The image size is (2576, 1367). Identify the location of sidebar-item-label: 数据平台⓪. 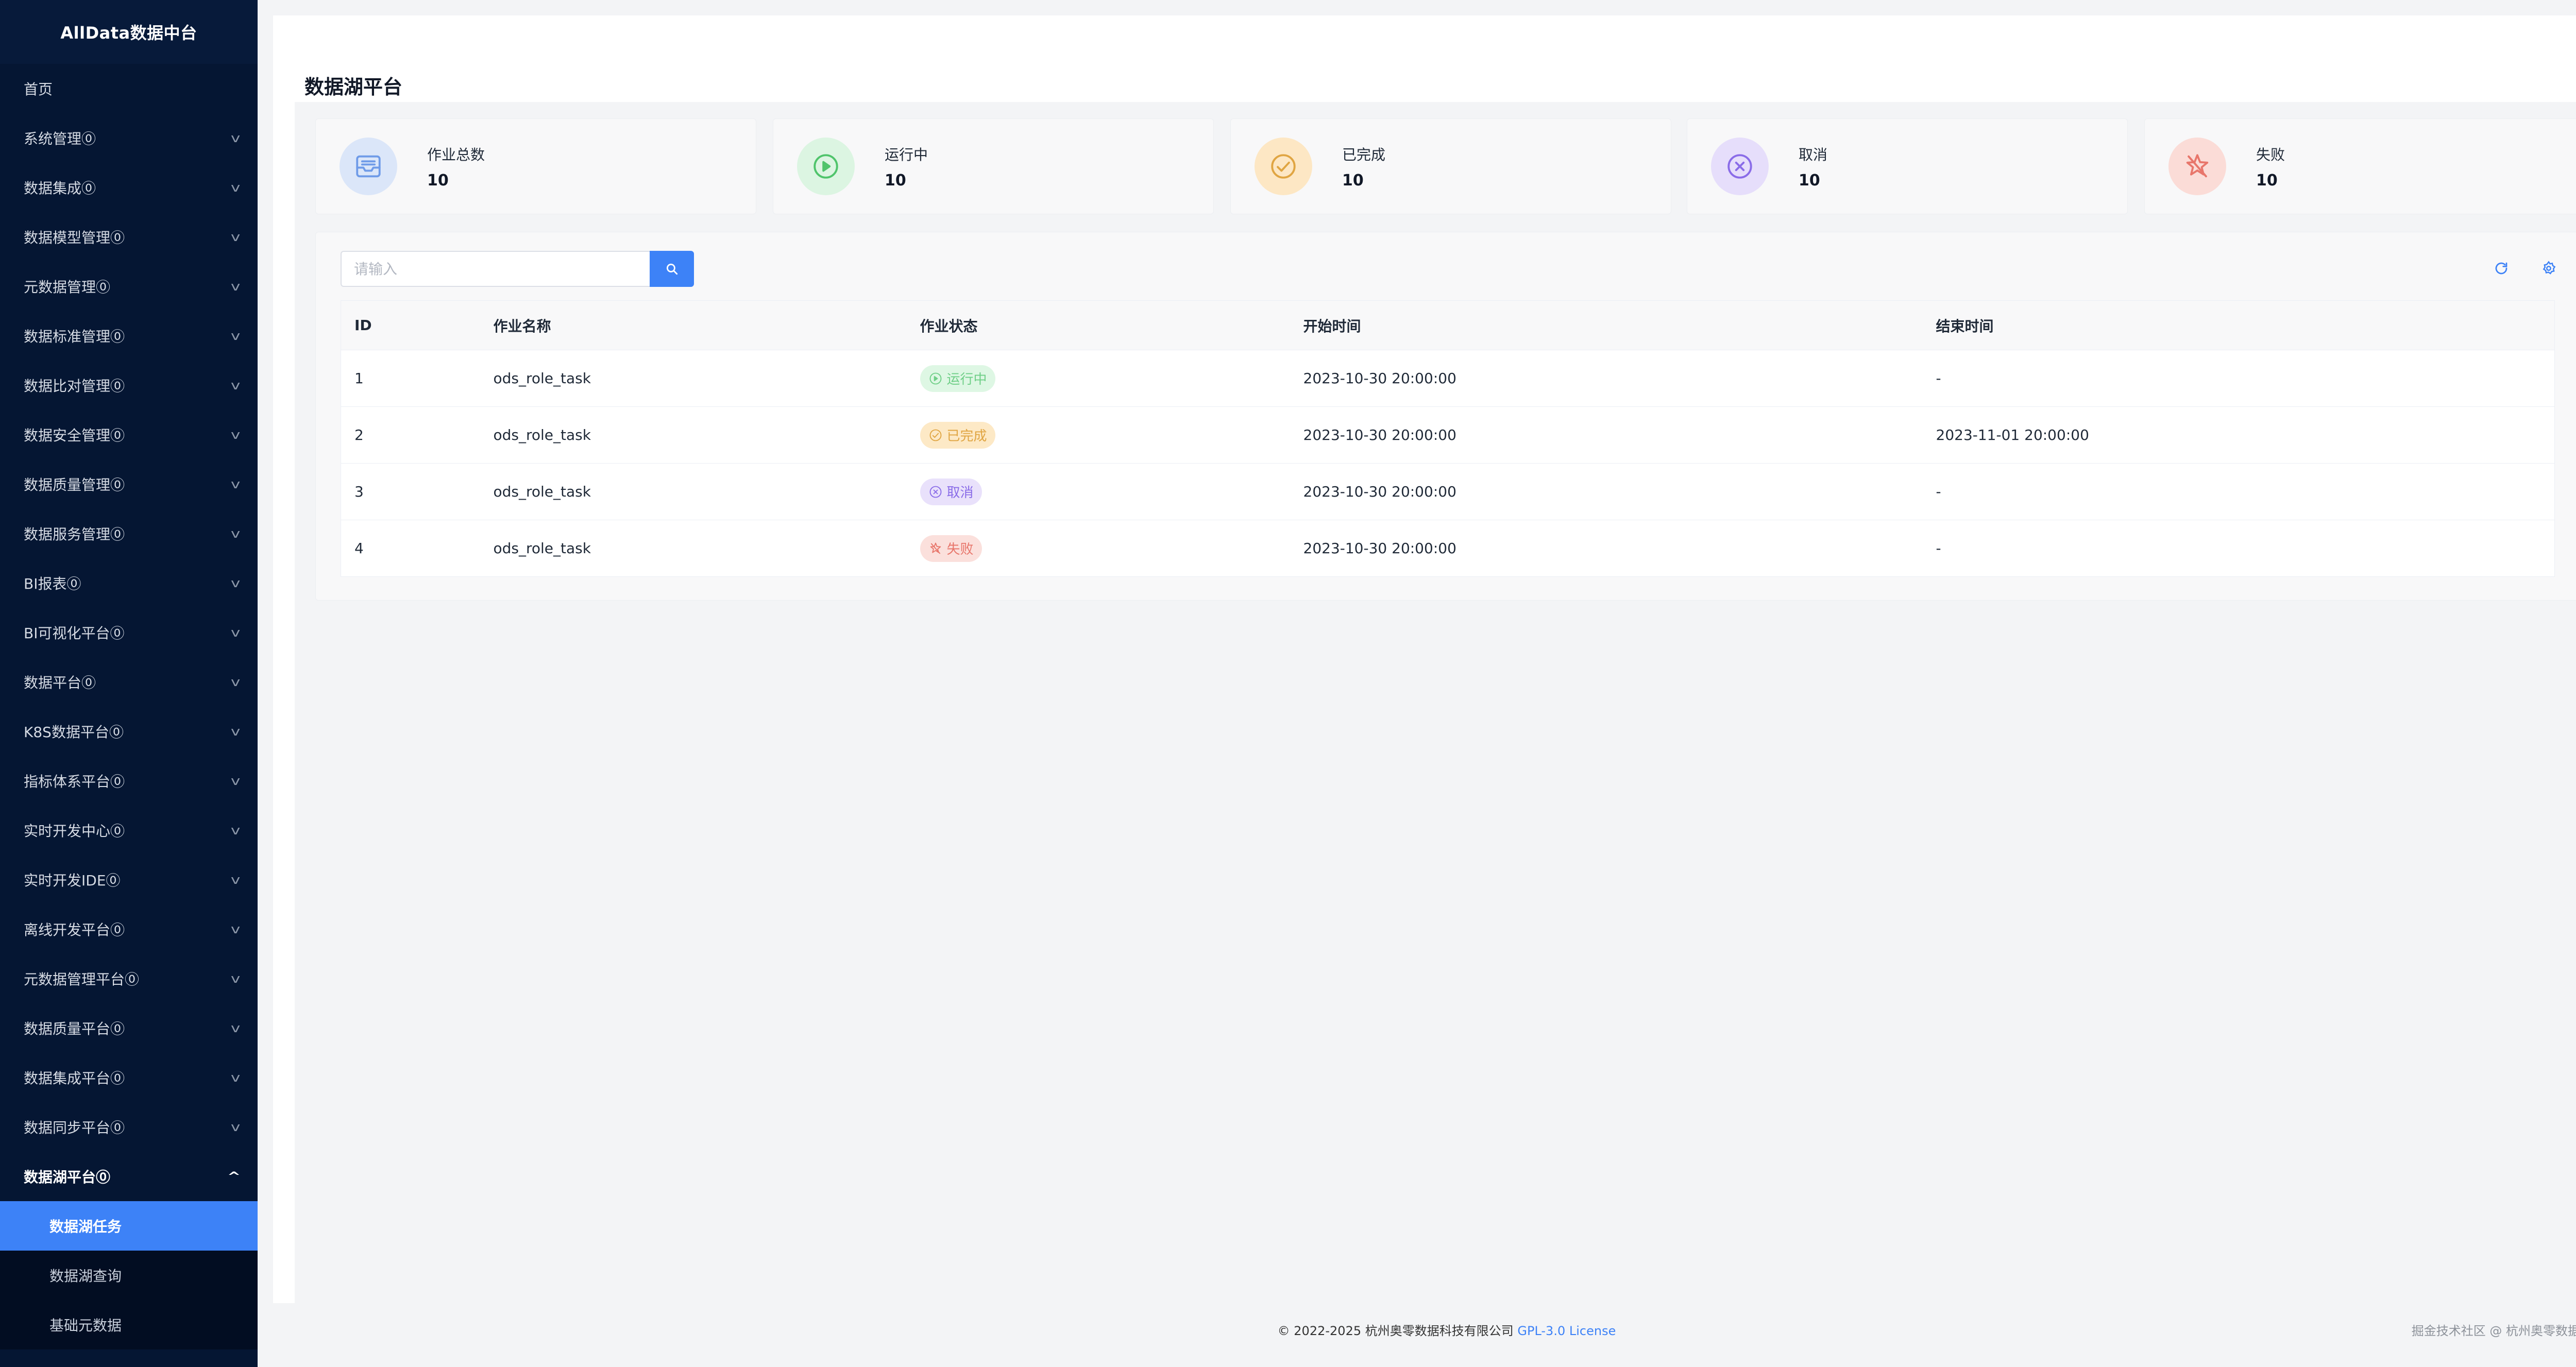
(60, 683).